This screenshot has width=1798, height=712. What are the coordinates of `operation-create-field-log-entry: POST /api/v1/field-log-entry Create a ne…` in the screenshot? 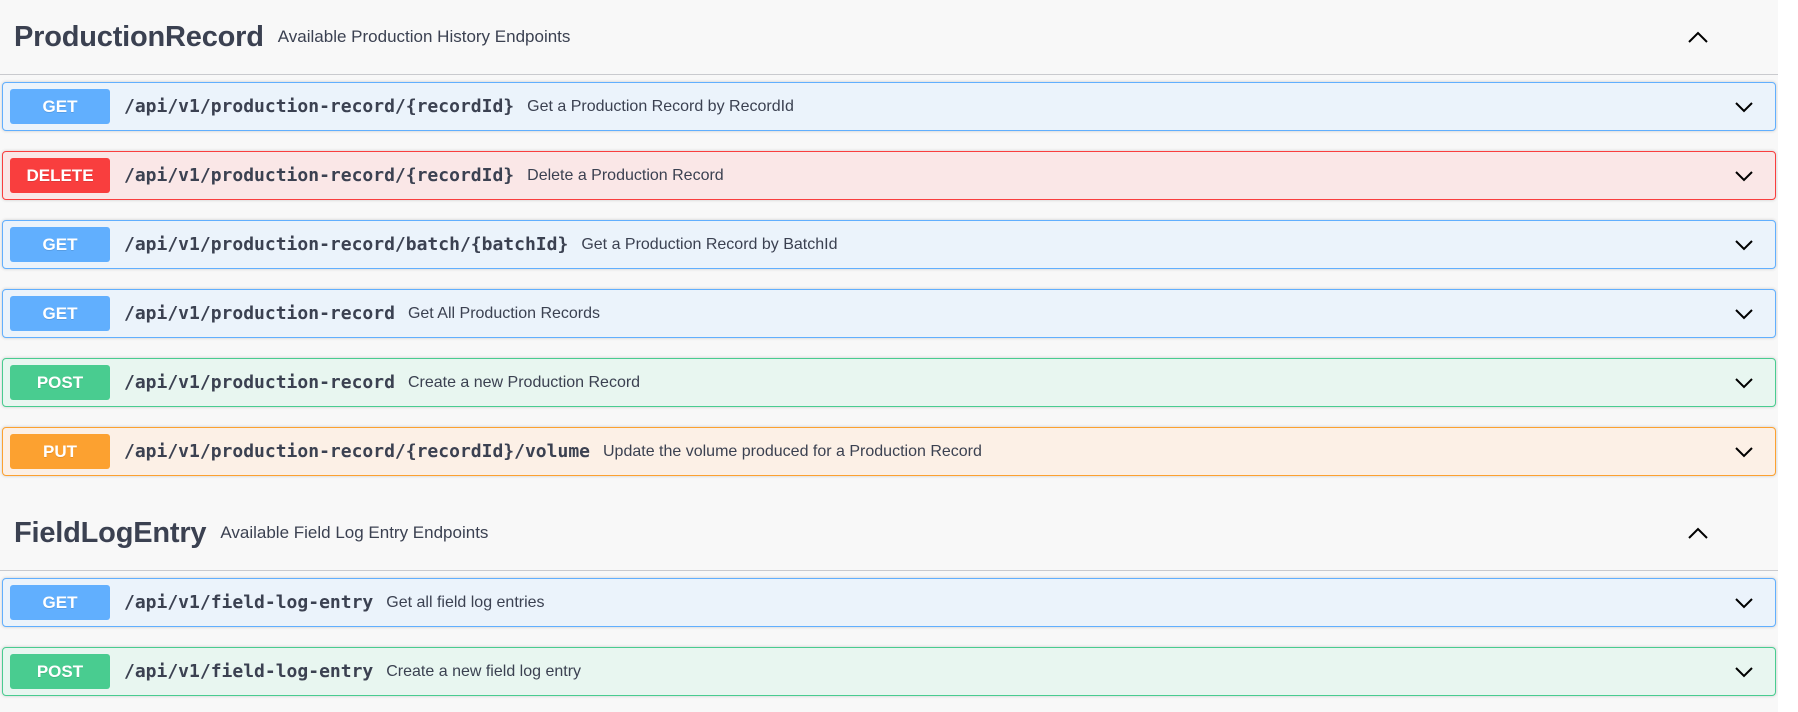 It's located at (889, 671).